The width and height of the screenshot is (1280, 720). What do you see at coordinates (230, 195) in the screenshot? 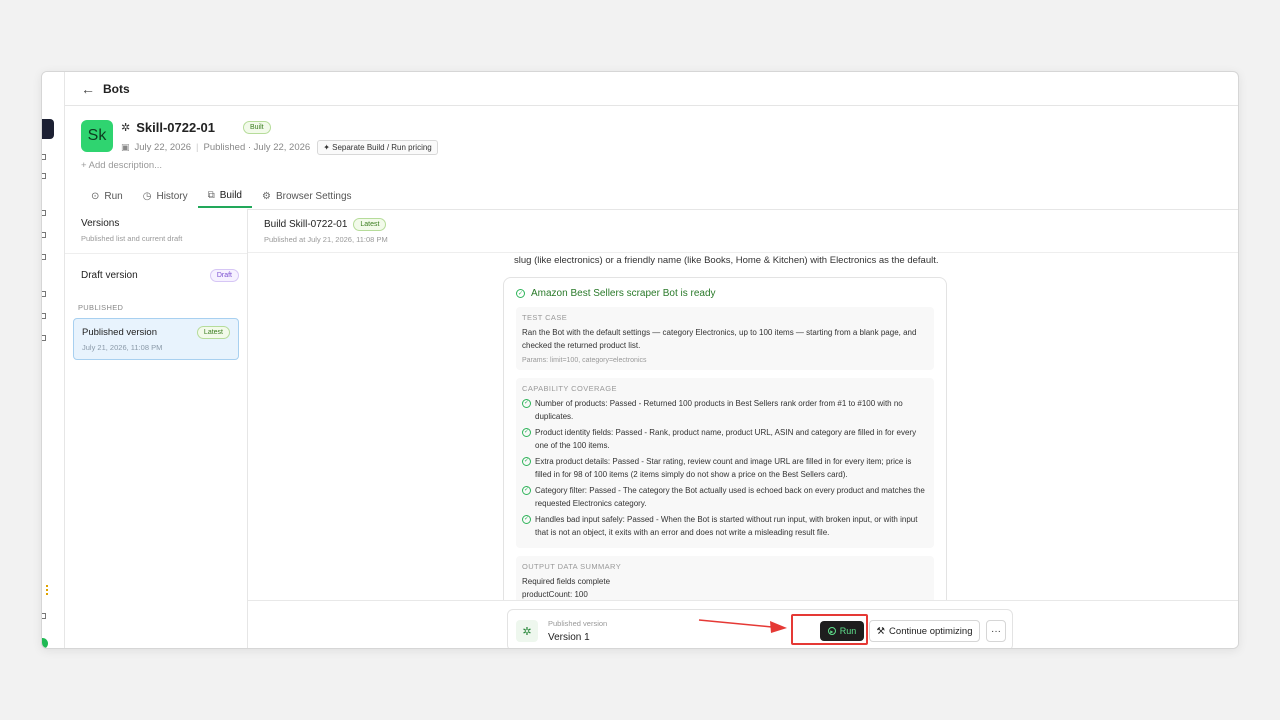
I see `tab-label: Build` at bounding box center [230, 195].